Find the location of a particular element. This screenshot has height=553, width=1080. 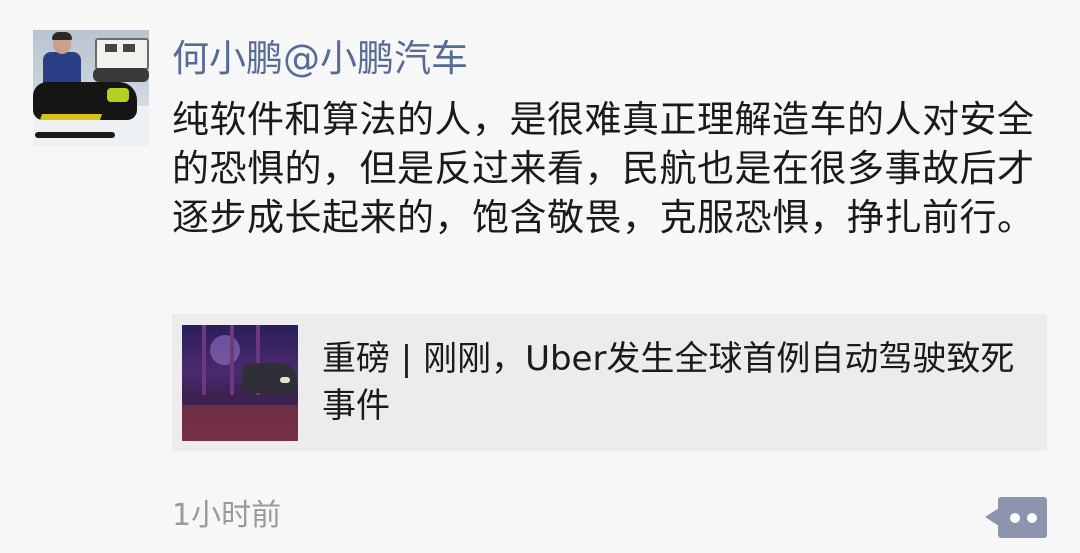

link-thumbnail is located at coordinates (240, 383).